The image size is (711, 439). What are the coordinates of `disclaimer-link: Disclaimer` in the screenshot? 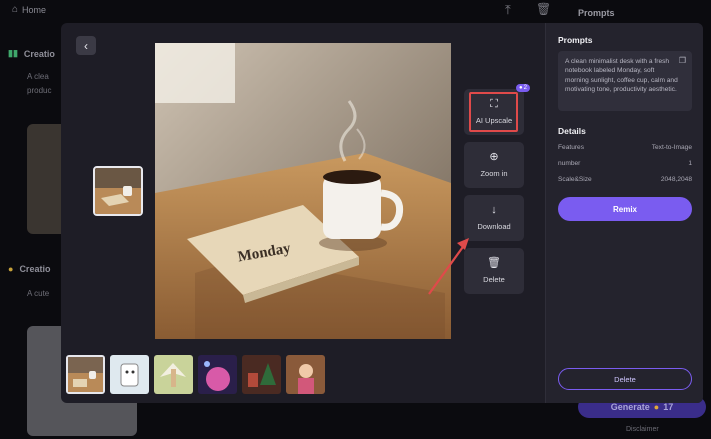 It's located at (642, 429).